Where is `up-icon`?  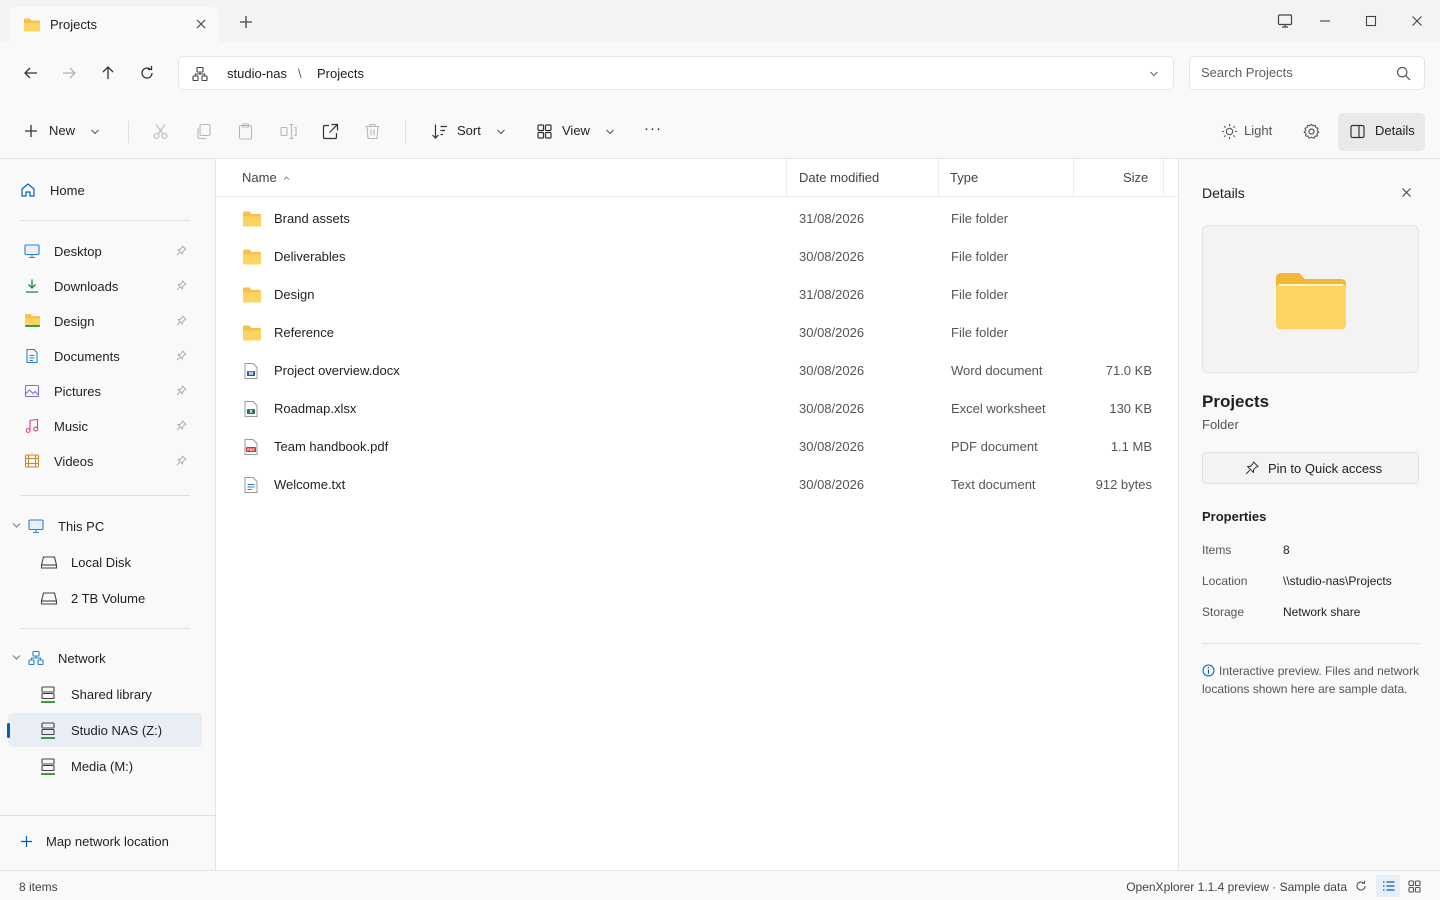
up-icon is located at coordinates (108, 73).